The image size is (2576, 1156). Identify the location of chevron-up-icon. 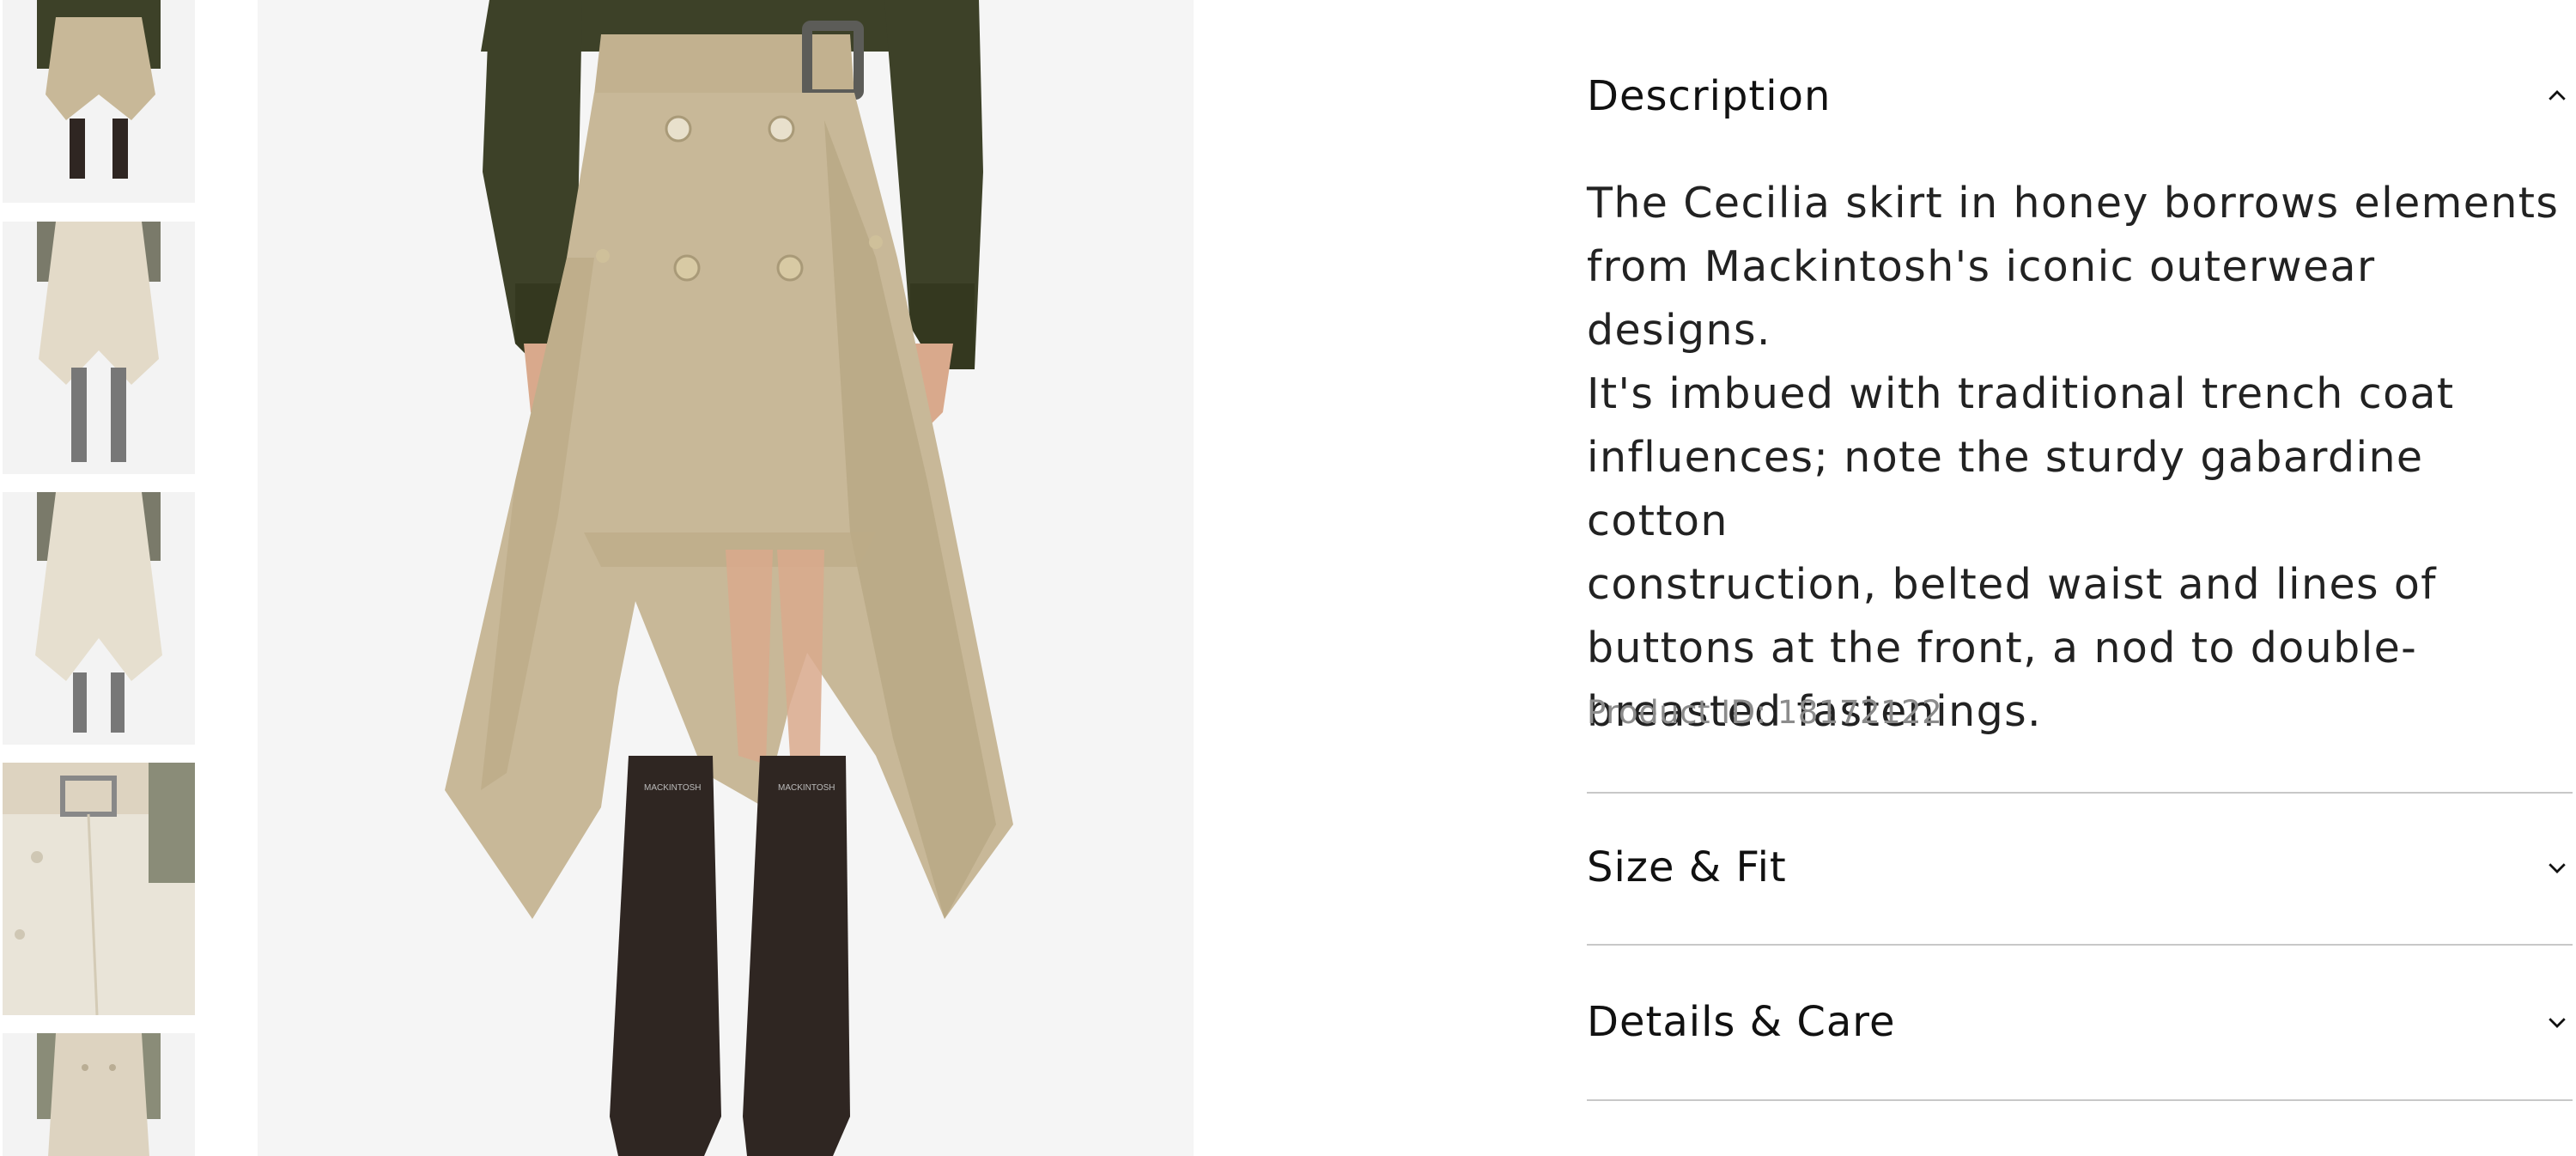
(2558, 96).